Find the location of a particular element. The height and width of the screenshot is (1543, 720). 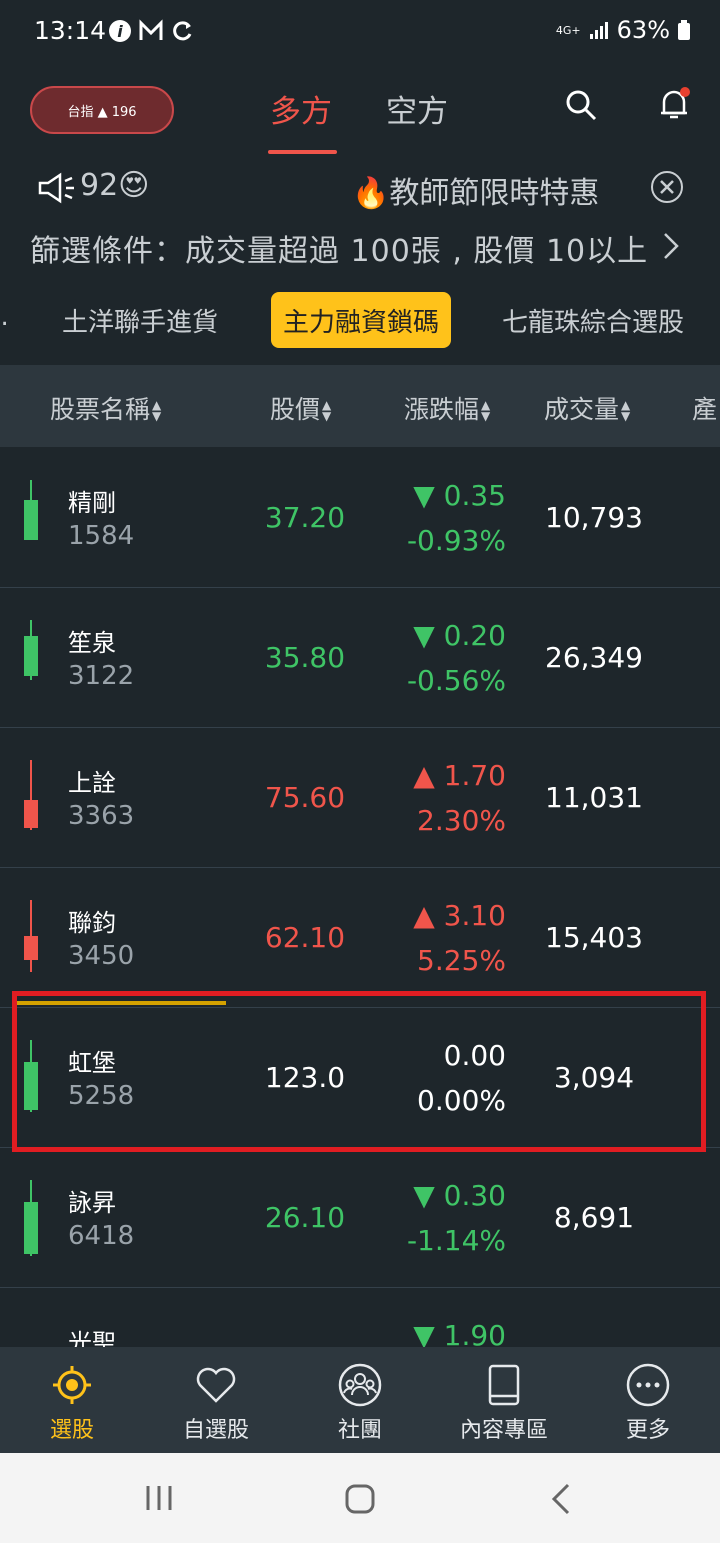

network-label: 4G+ is located at coordinates (568, 30).